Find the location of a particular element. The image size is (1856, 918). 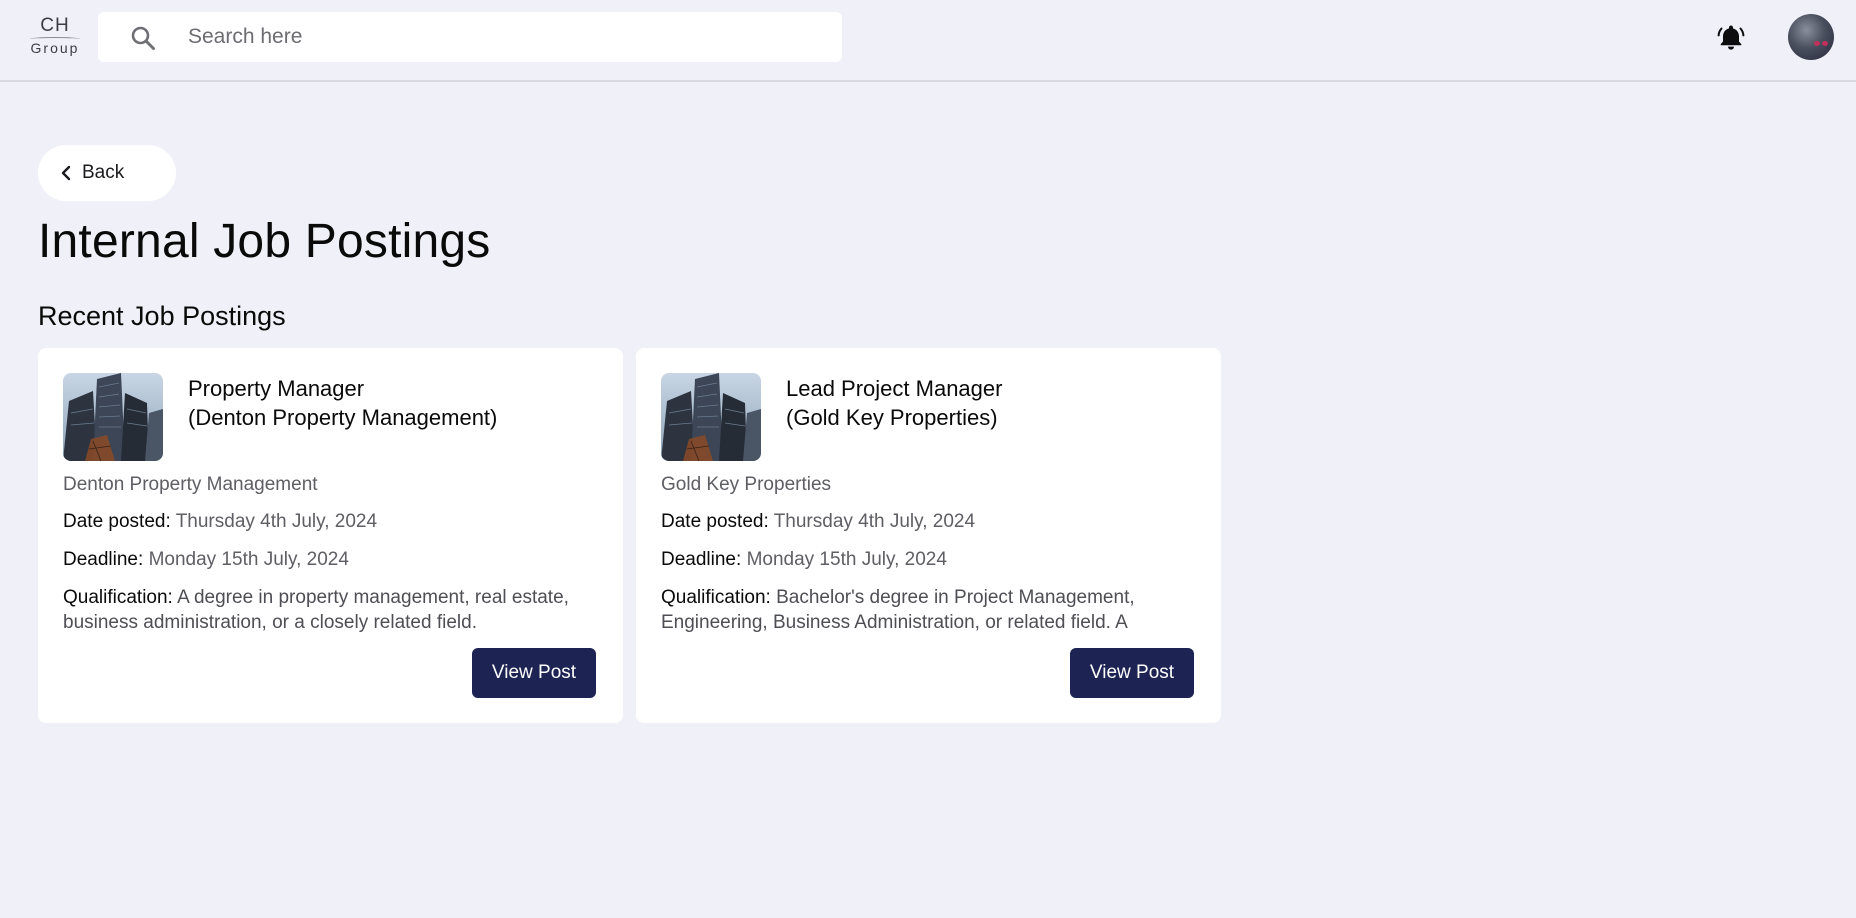

search-icon is located at coordinates (143, 38).